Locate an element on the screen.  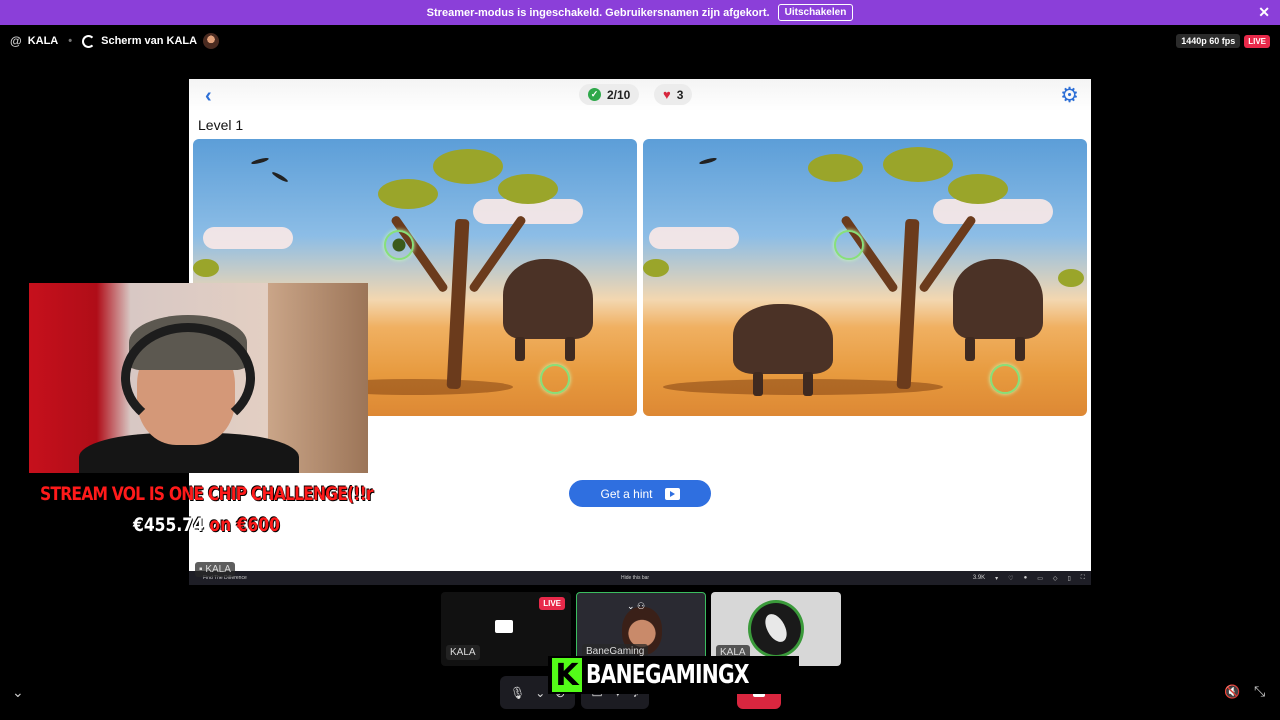
check-icon: ✓ is located at coordinates (594, 94).